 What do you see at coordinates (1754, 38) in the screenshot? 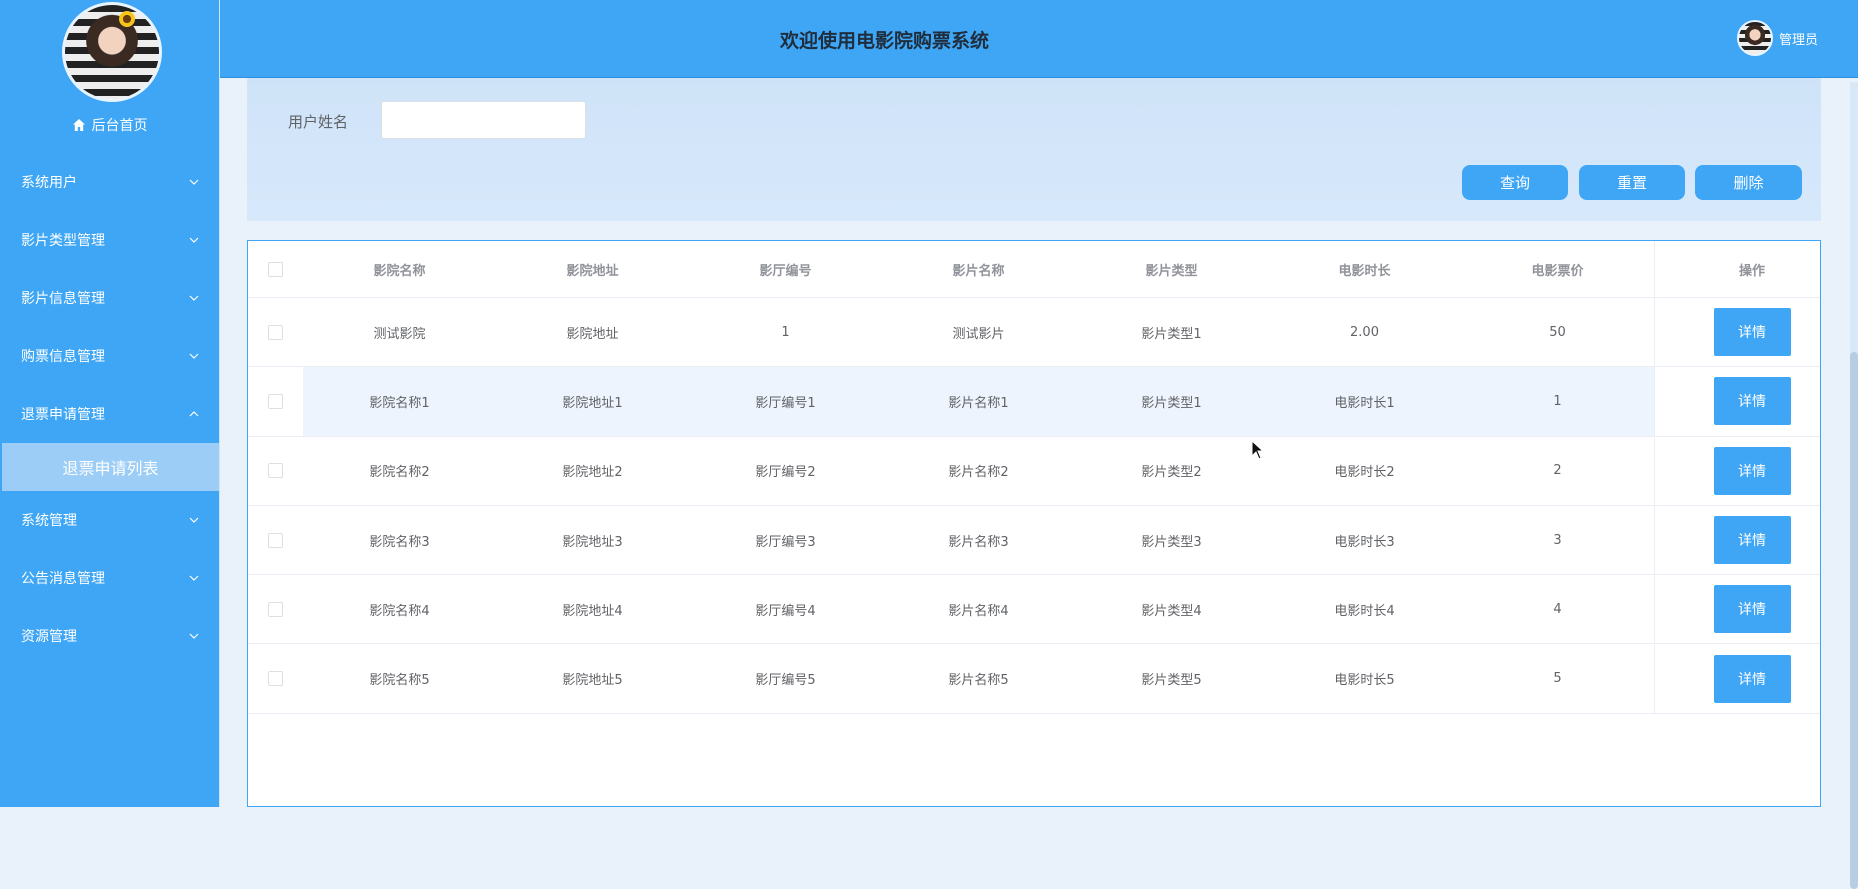
I see `user-avatar` at bounding box center [1754, 38].